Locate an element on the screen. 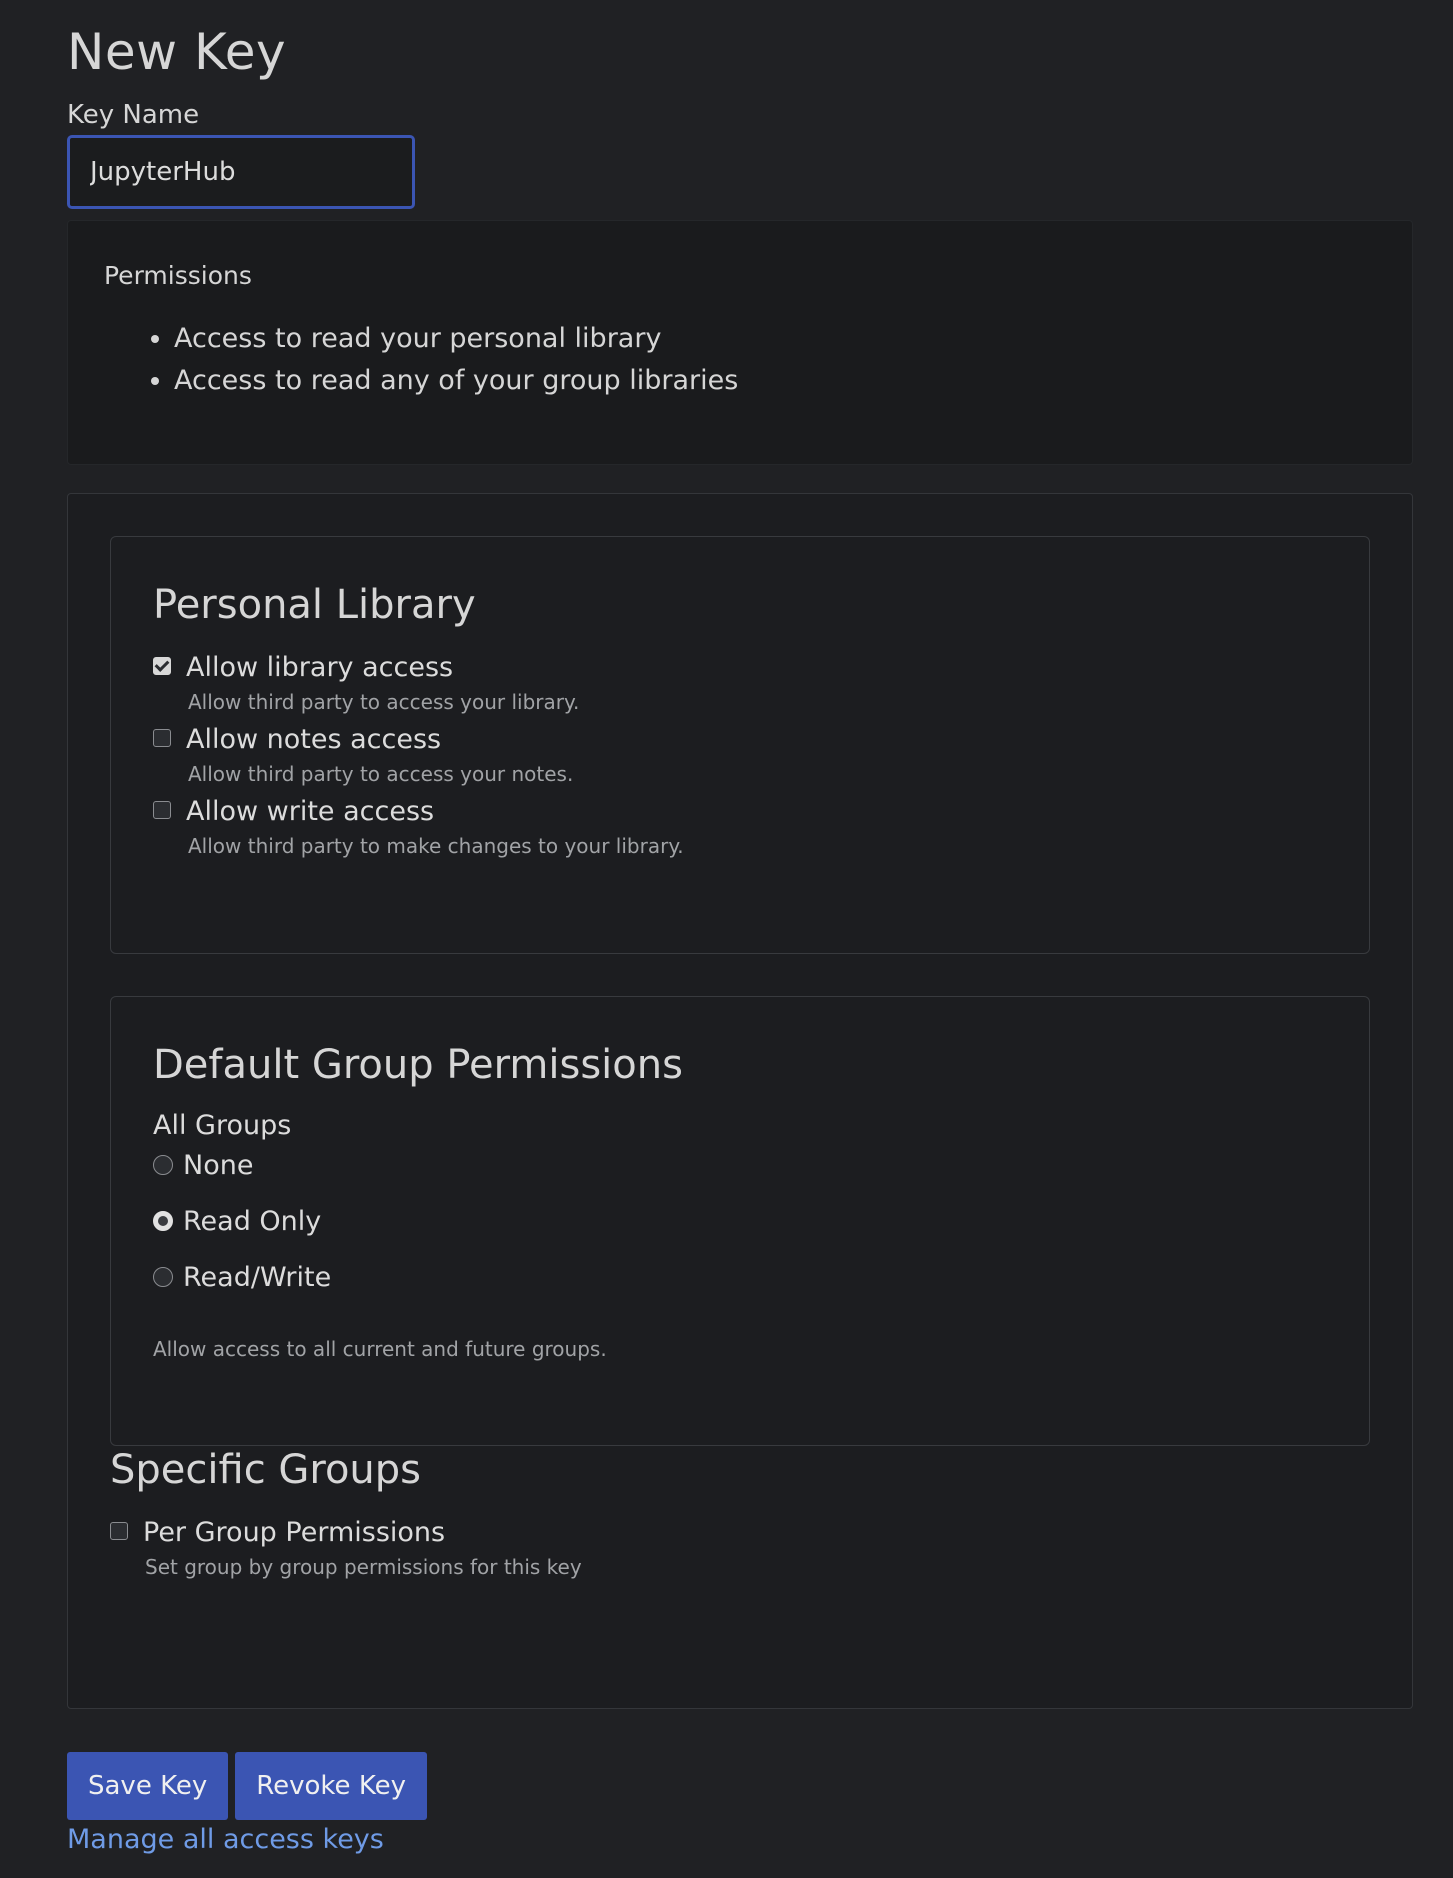 This screenshot has width=1453, height=1878. permissions-title: Permissions is located at coordinates (178, 275).